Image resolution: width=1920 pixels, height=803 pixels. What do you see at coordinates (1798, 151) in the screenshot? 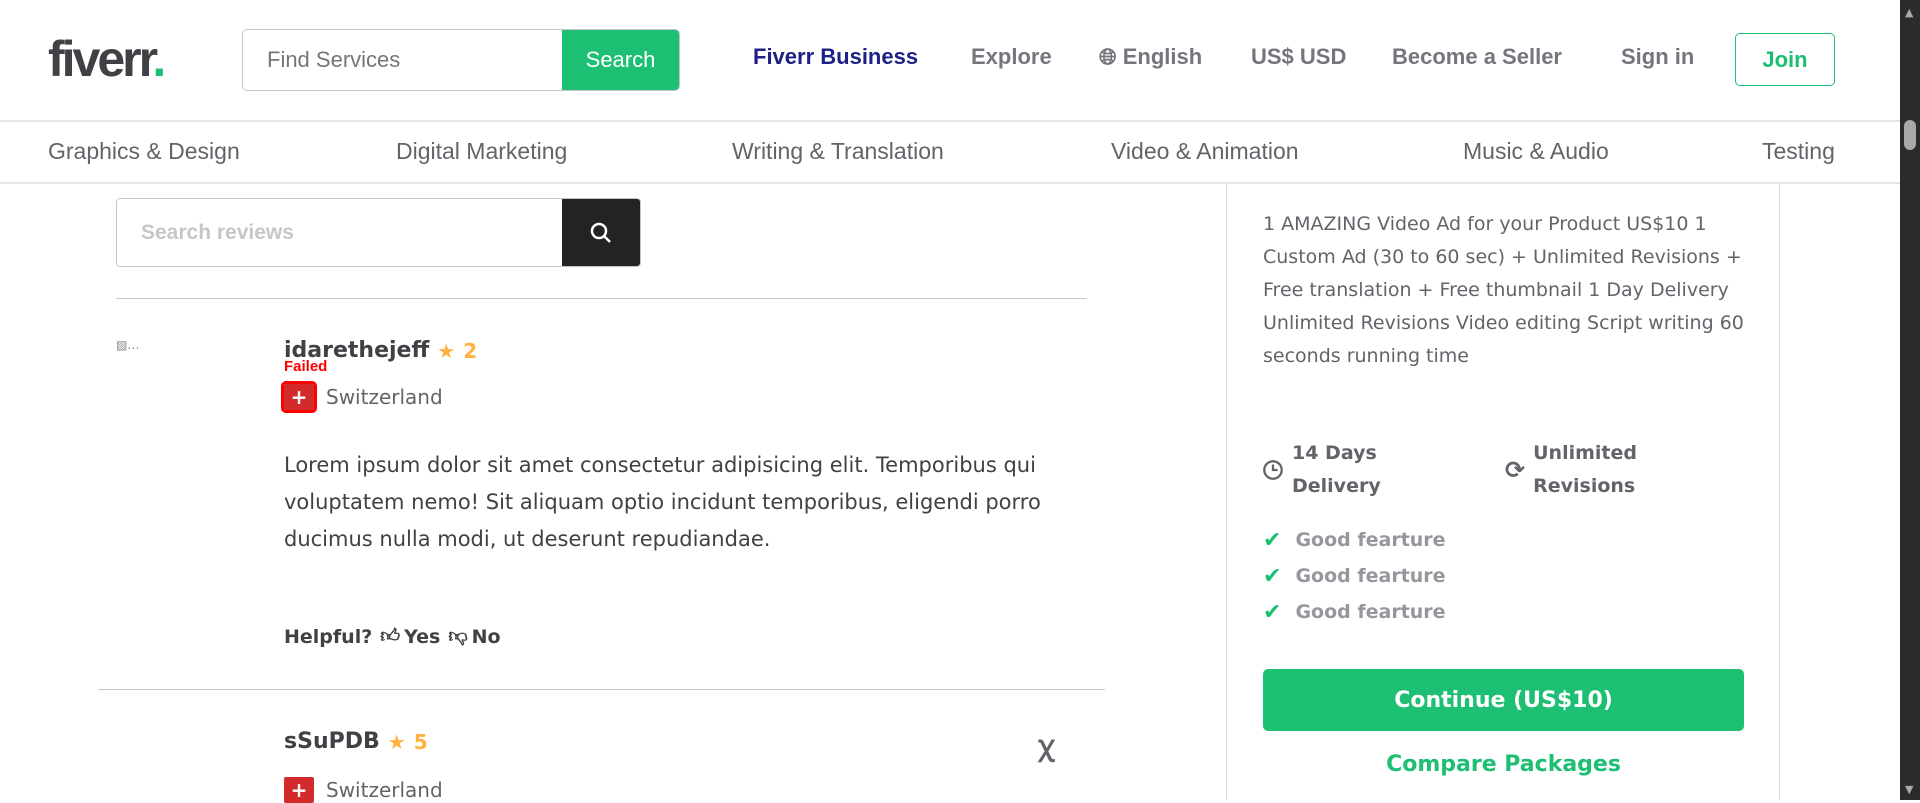
I see `category-testing: Testing` at bounding box center [1798, 151].